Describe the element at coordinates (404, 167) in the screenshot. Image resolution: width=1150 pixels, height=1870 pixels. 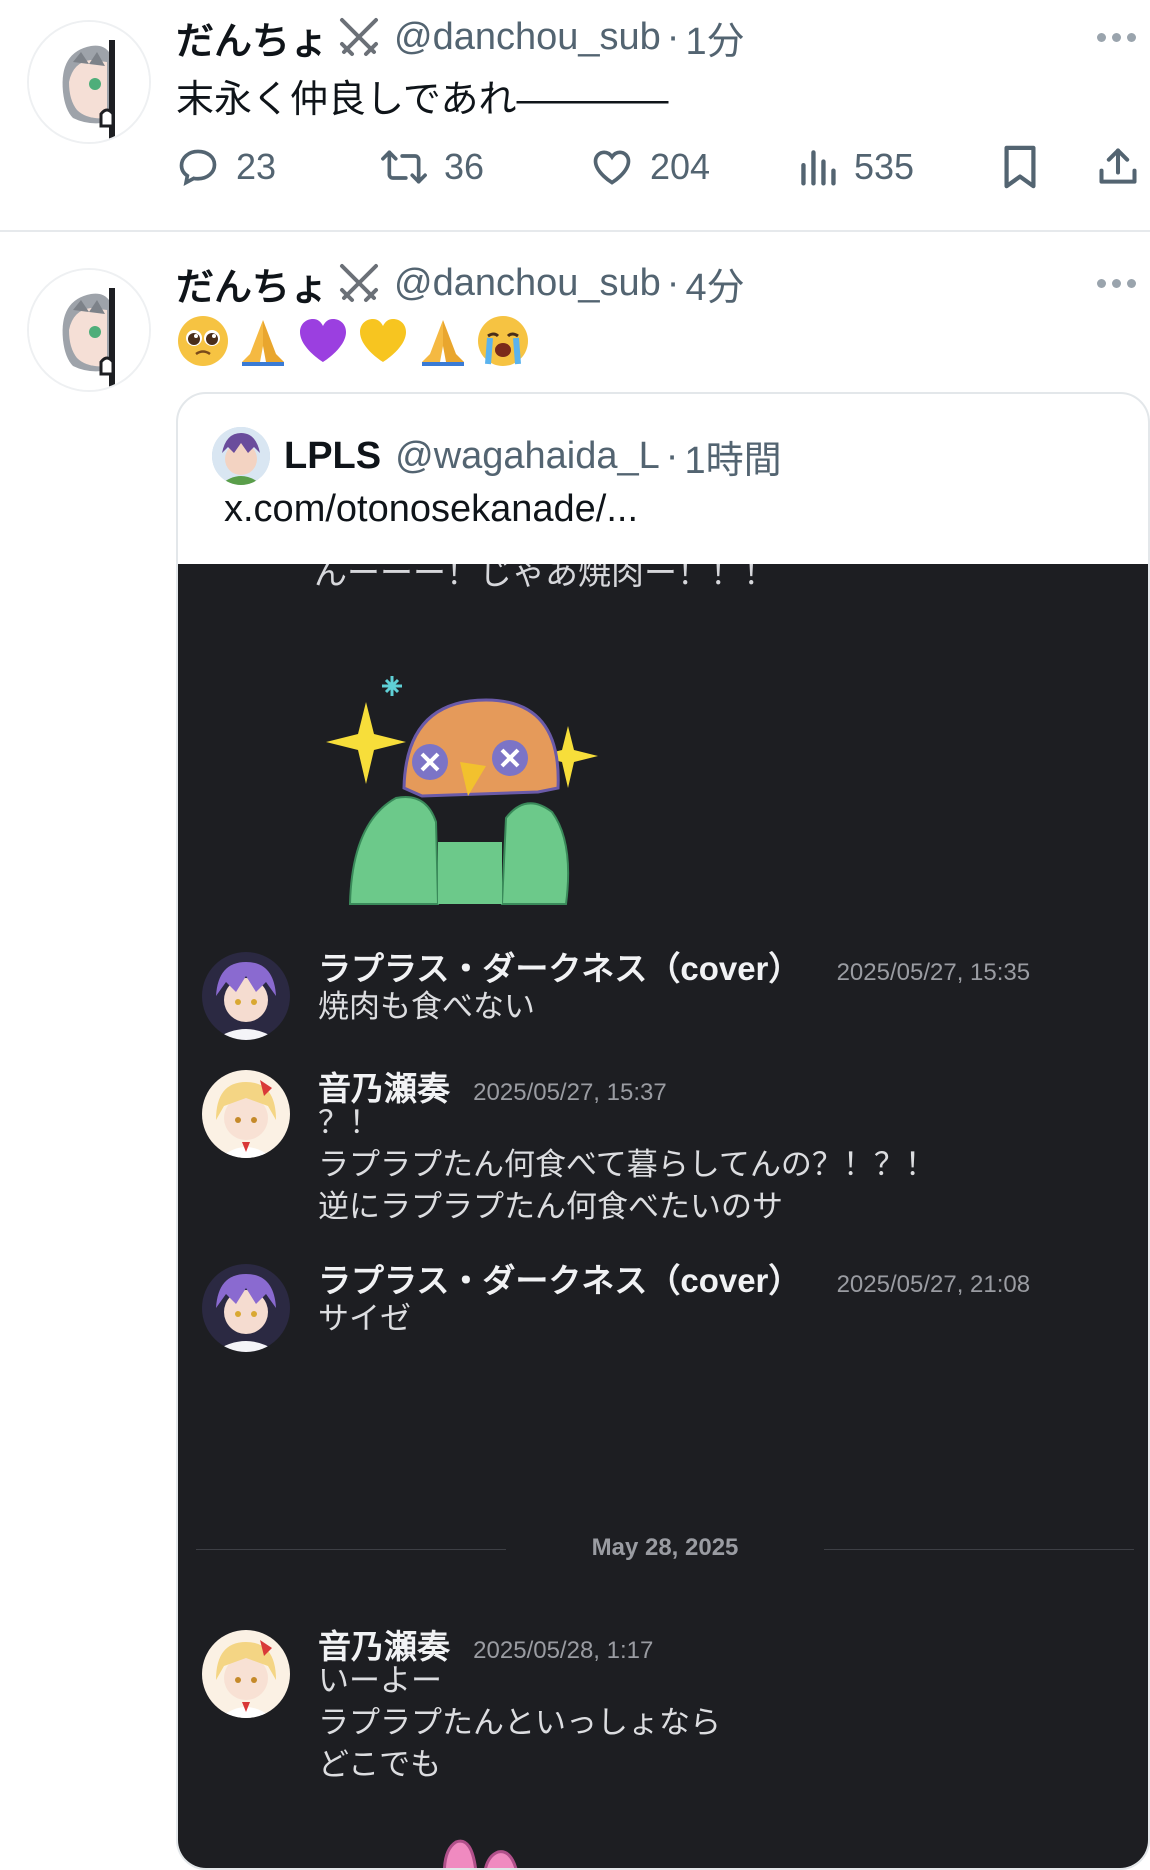
I see `retweet-icon` at that location.